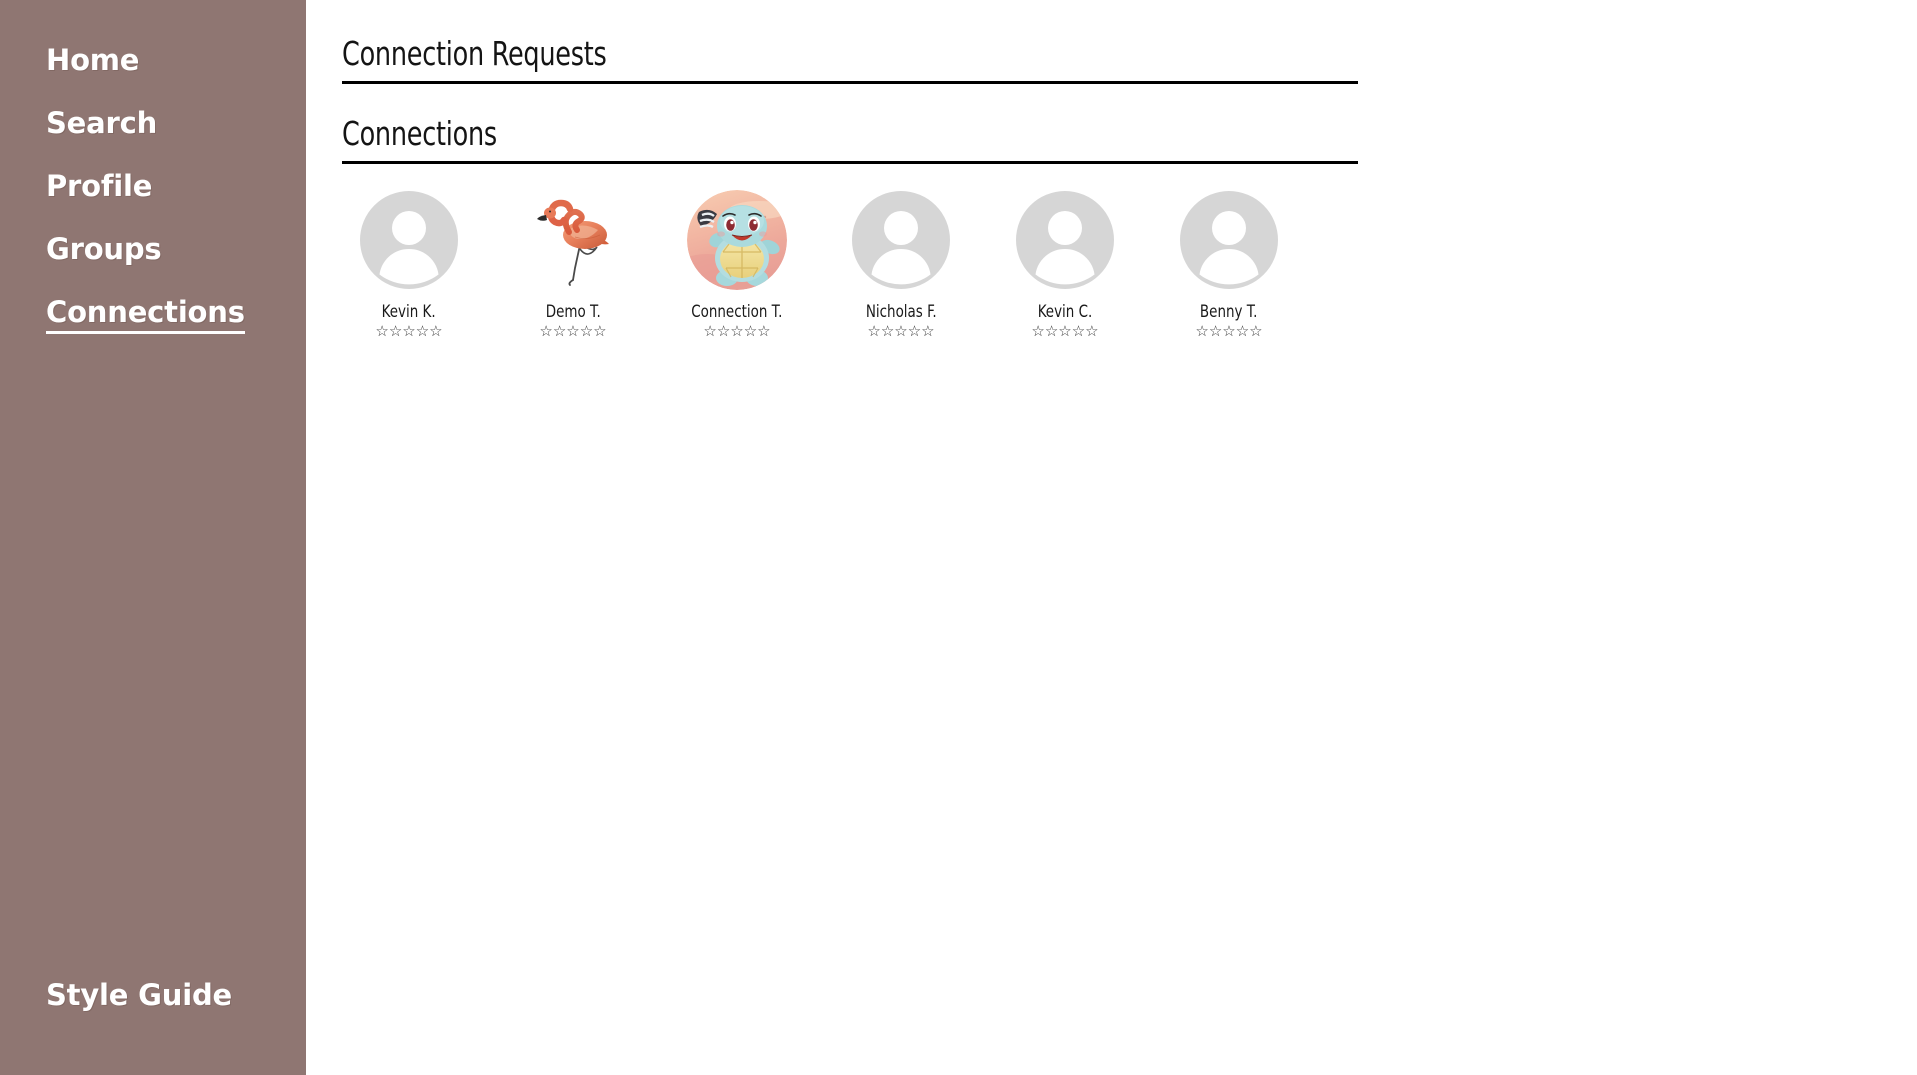  Describe the element at coordinates (850, 162) in the screenshot. I see `connections-divider` at that location.